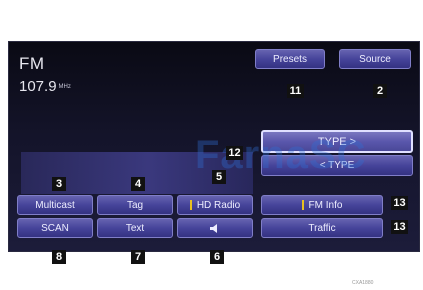  Describe the element at coordinates (219, 177) in the screenshot. I see `callout-5: 5` at that location.